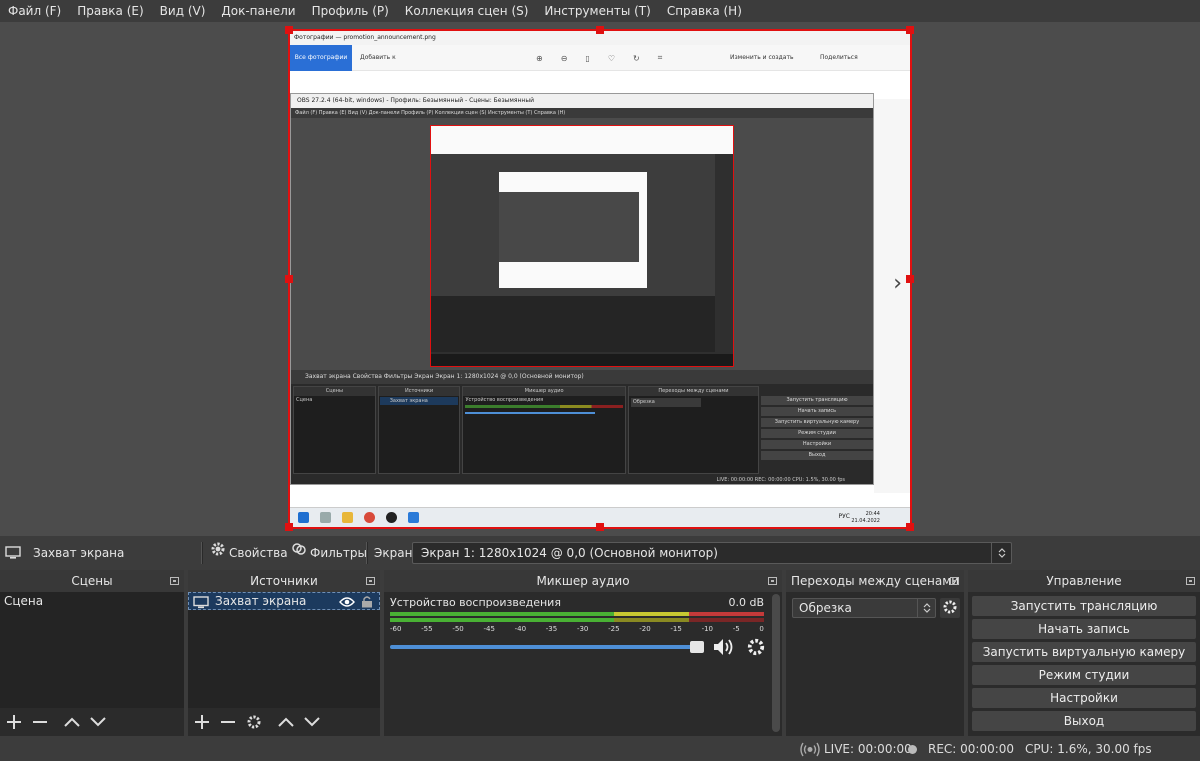  What do you see at coordinates (284, 650) in the screenshot?
I see `sources-list: Захват экрана` at bounding box center [284, 650].